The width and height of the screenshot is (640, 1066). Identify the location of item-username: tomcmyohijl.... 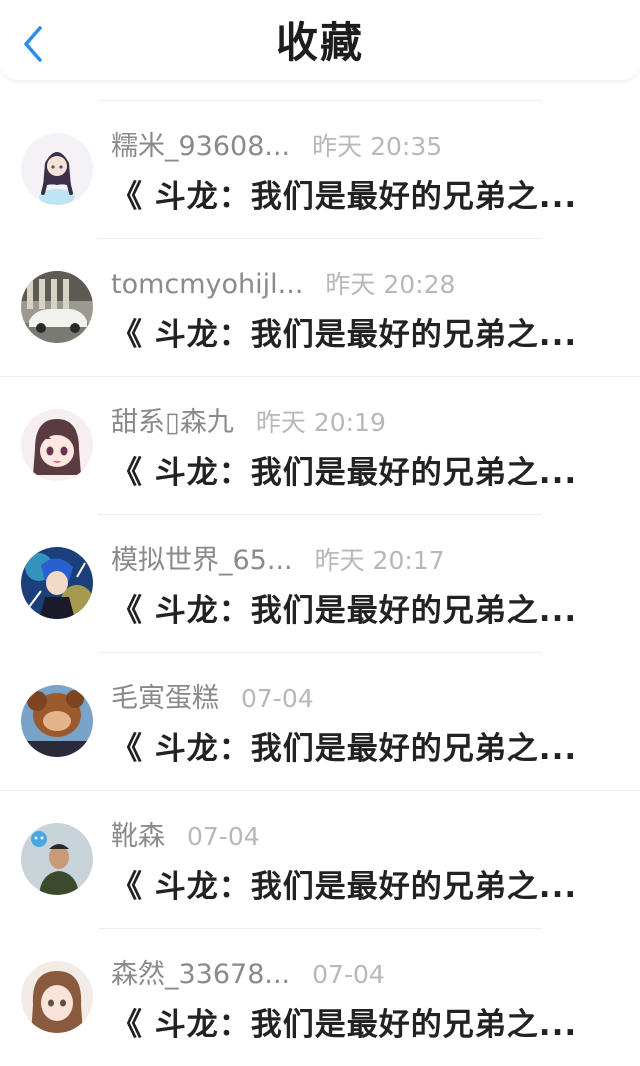
(207, 284).